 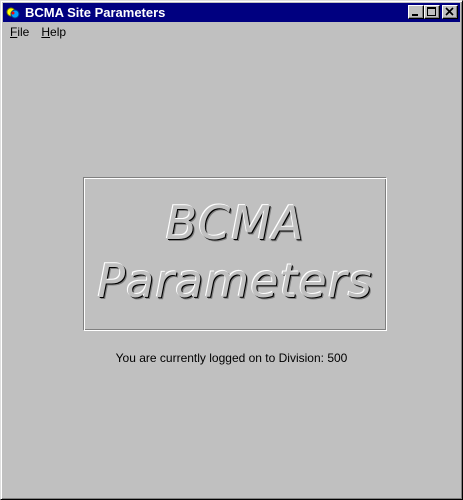 I want to click on maximize-icon, so click(x=431, y=11).